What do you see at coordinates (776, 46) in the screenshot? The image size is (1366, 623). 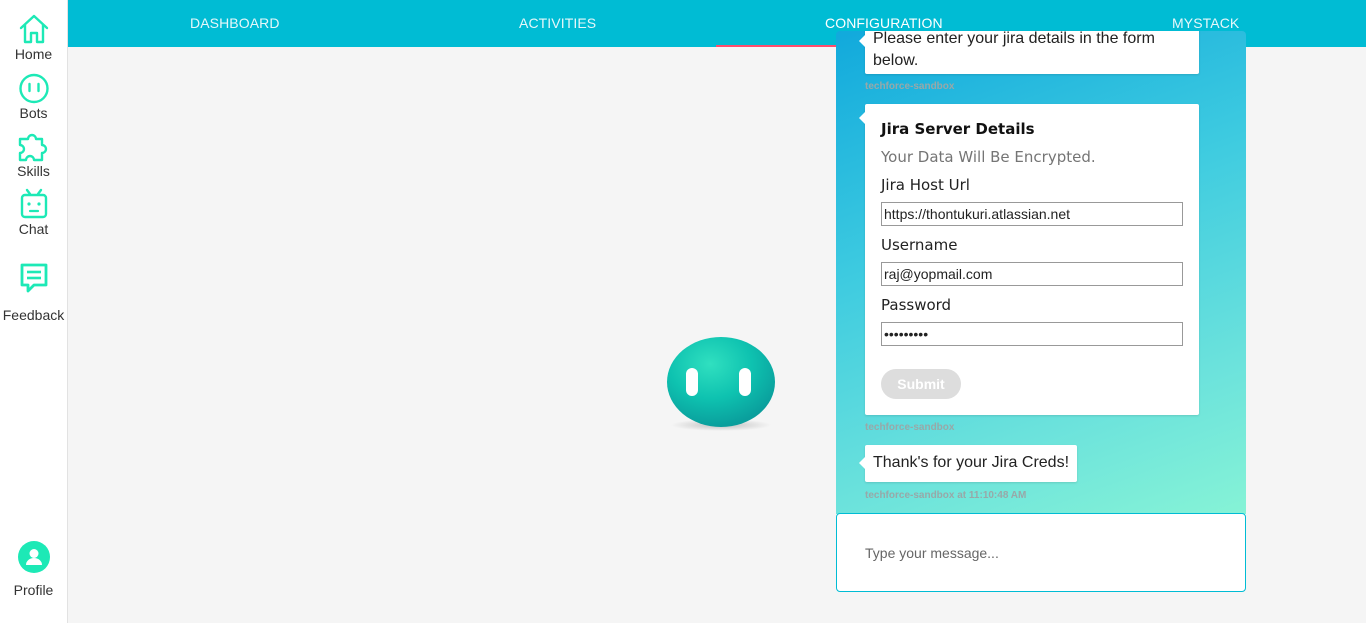 I see `active-tab-indicator` at bounding box center [776, 46].